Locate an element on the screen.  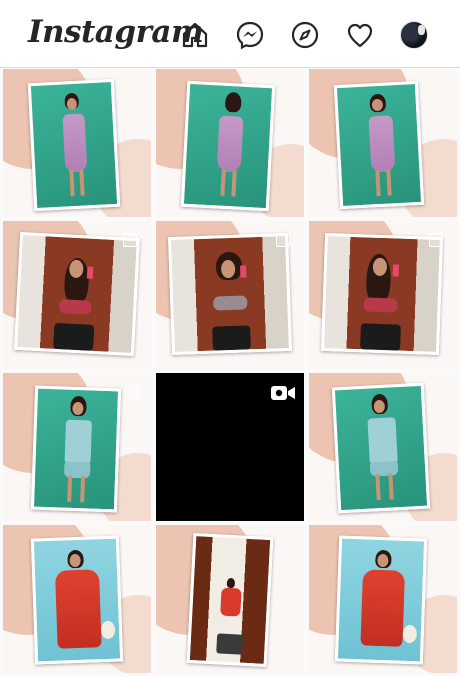
video-camera-icon is located at coordinates (283, 393).